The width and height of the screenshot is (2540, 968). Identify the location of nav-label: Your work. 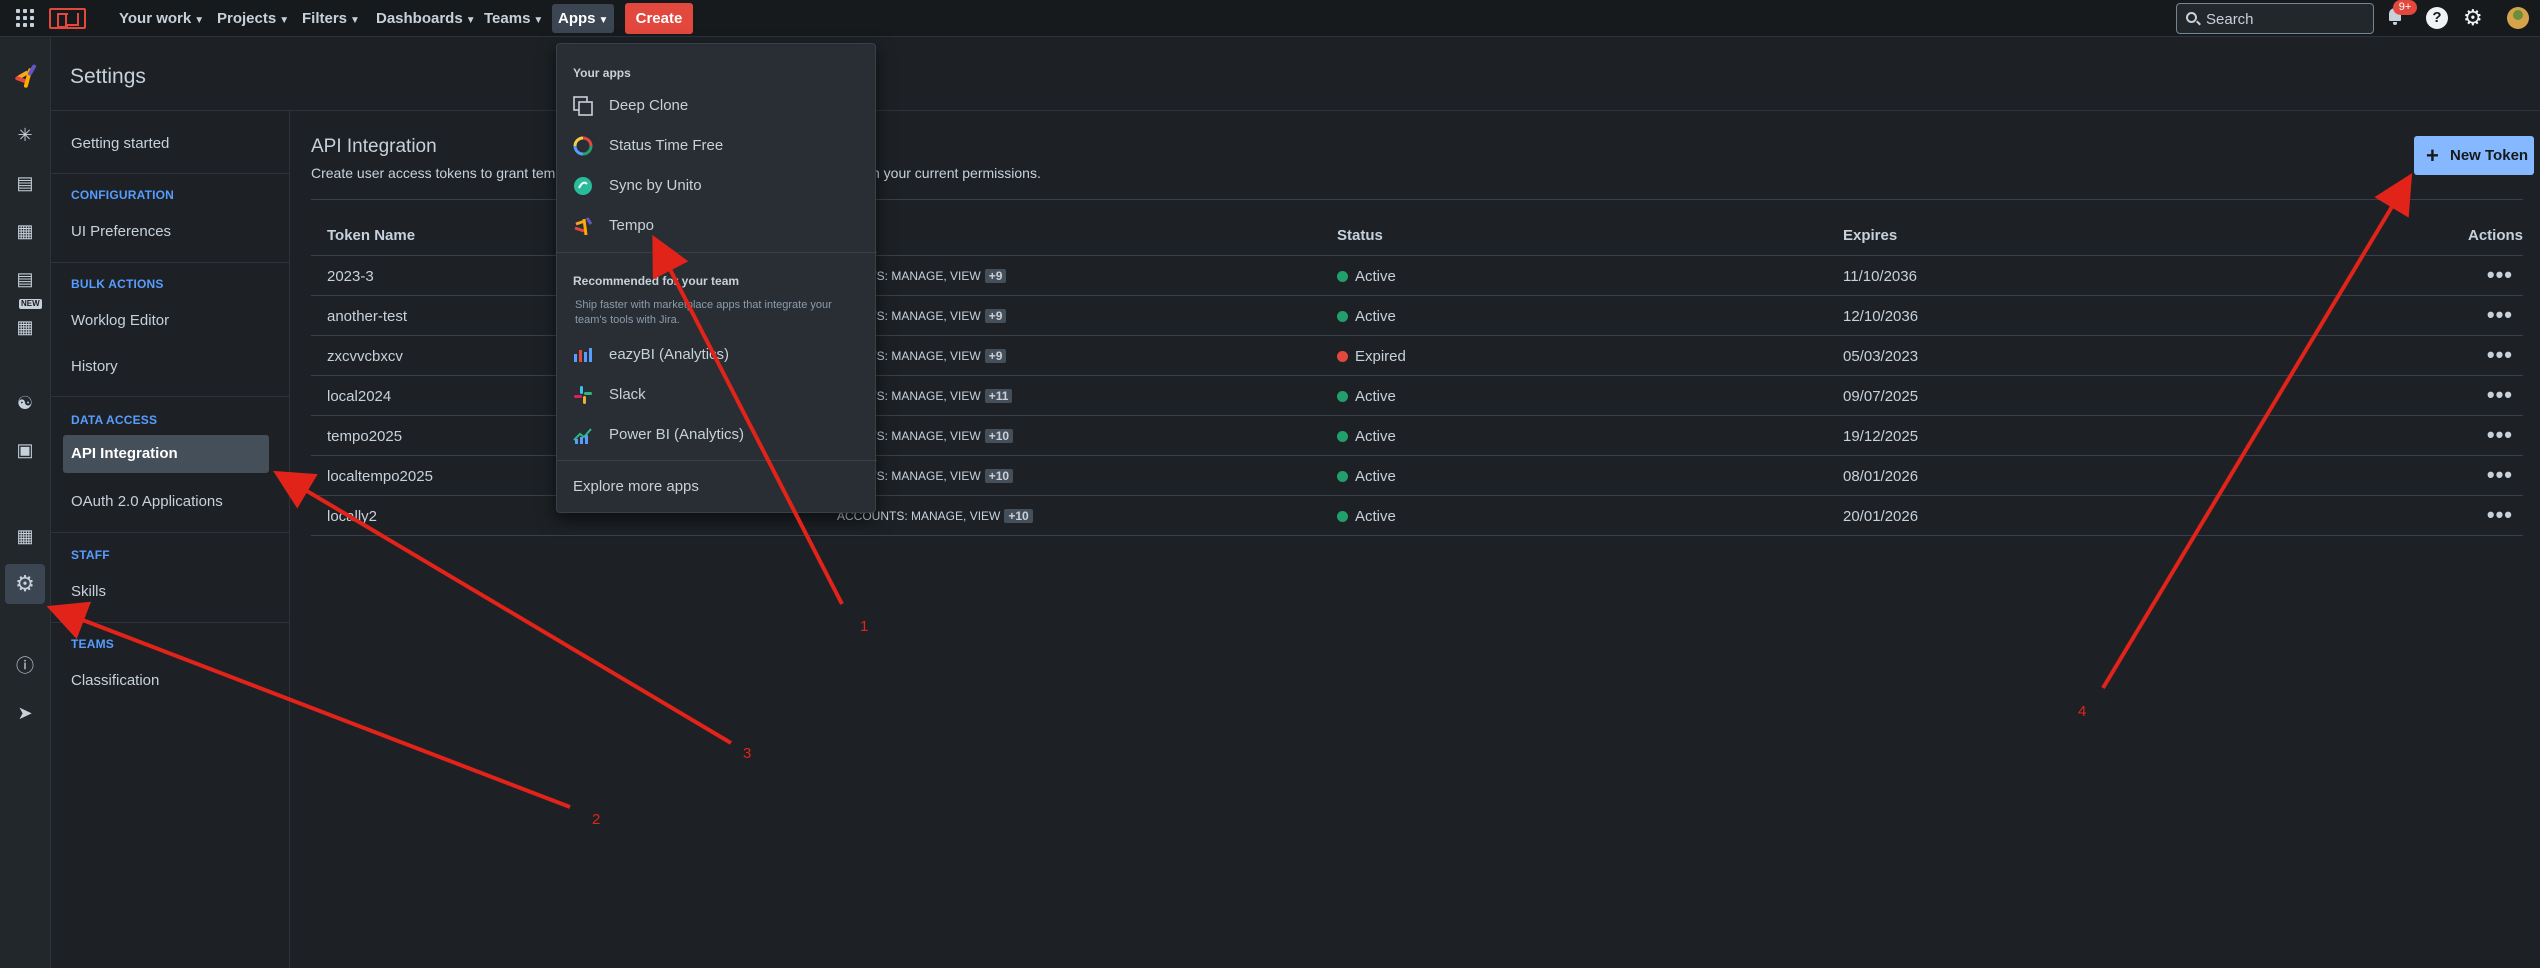
(155, 18).